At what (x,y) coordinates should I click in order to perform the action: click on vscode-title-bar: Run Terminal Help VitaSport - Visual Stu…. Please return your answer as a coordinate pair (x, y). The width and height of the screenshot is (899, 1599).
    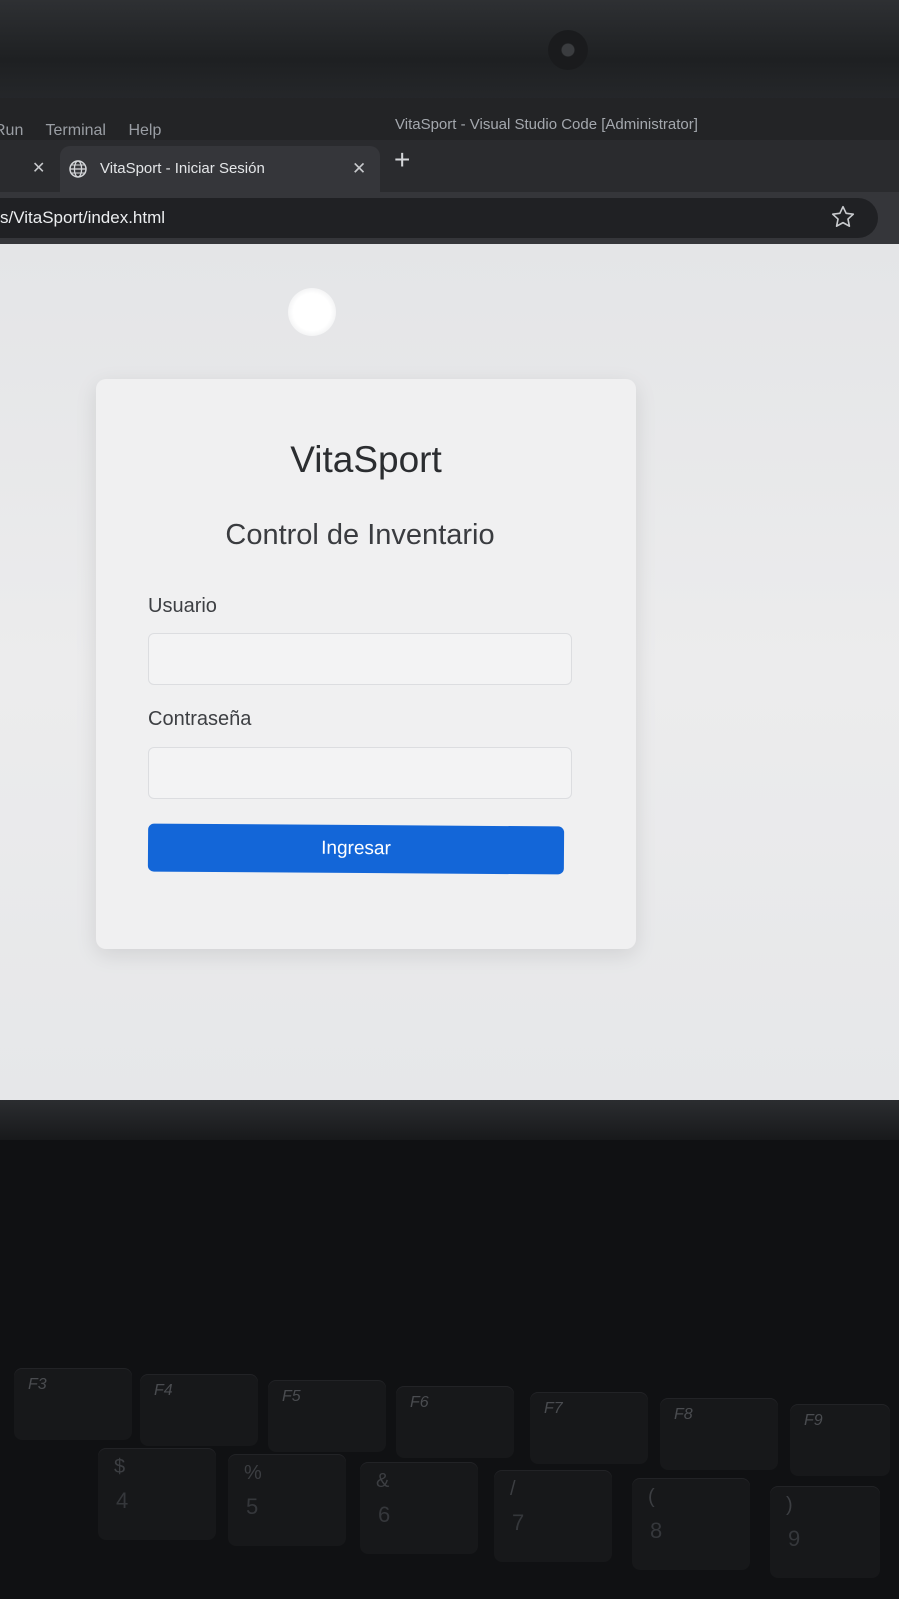
    Looking at the image, I should click on (449, 119).